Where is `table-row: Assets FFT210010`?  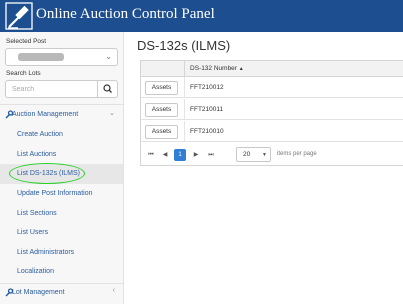
table-row: Assets FFT210010 is located at coordinates (272, 131).